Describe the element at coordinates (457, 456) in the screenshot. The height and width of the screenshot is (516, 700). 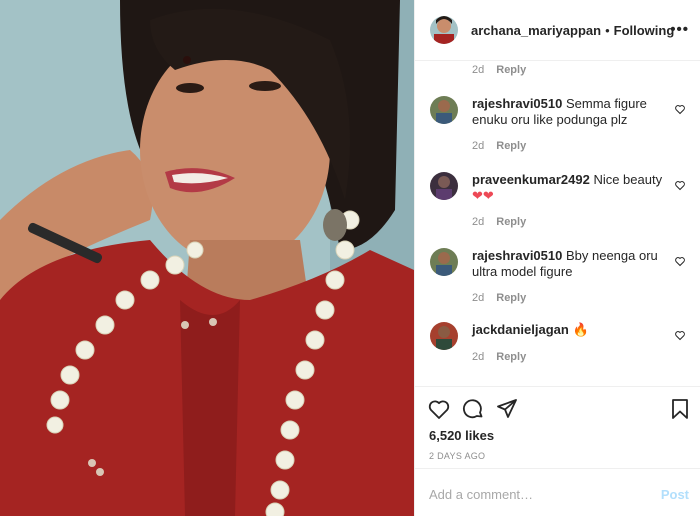
I see `post-date: 2 DAYS AGO` at that location.